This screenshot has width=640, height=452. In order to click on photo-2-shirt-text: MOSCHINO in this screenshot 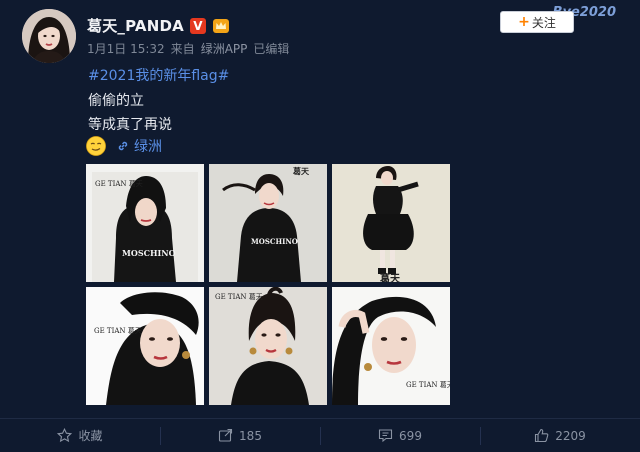, I will do `click(274, 241)`.